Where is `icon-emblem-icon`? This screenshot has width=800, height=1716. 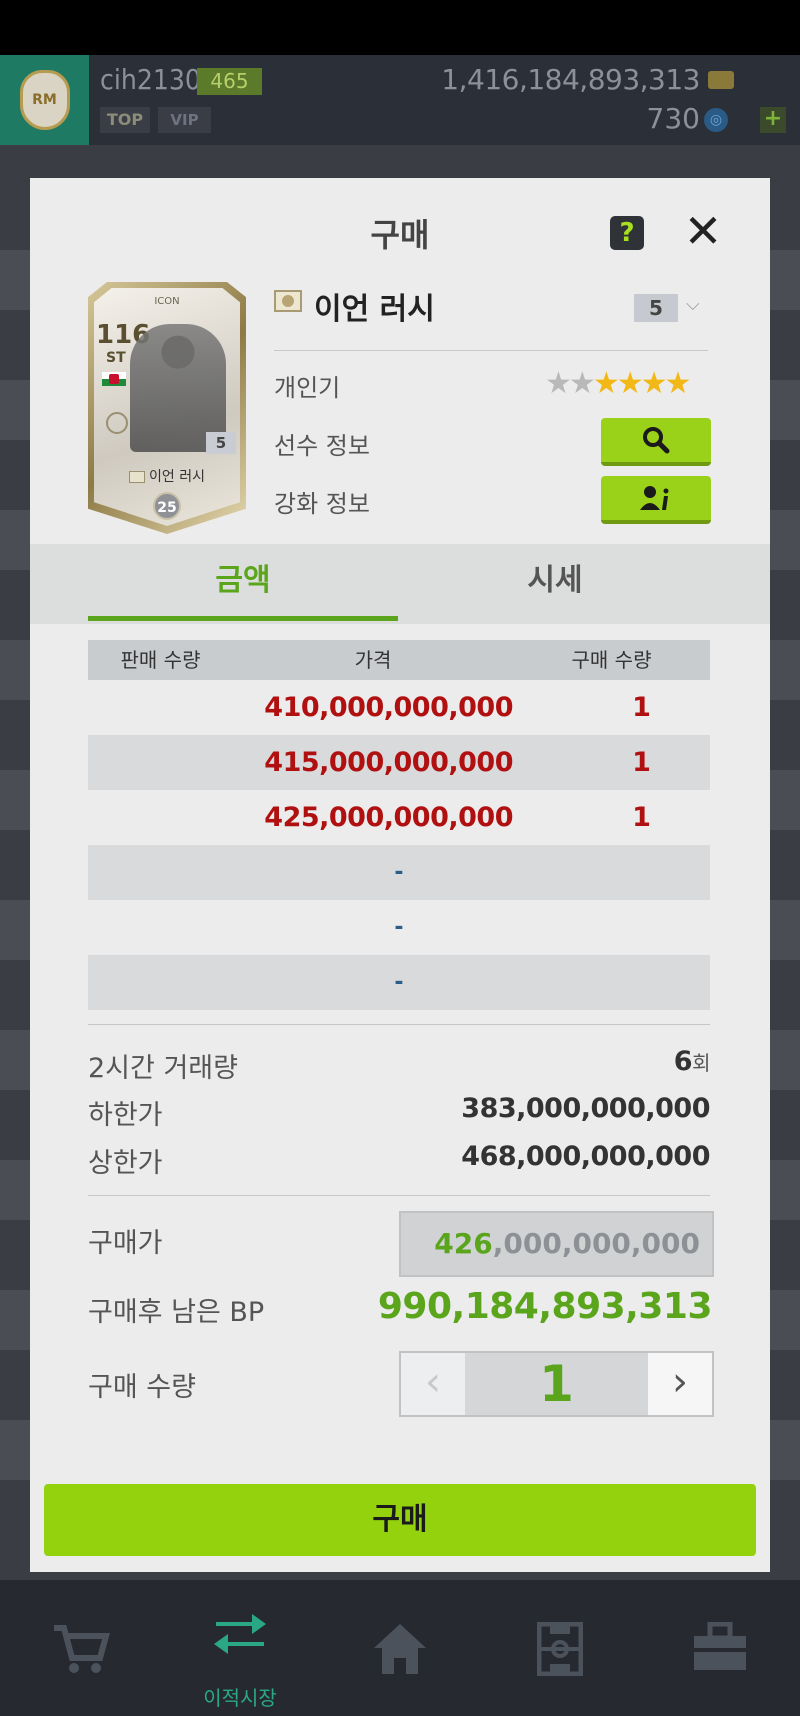
icon-emblem-icon is located at coordinates (117, 423).